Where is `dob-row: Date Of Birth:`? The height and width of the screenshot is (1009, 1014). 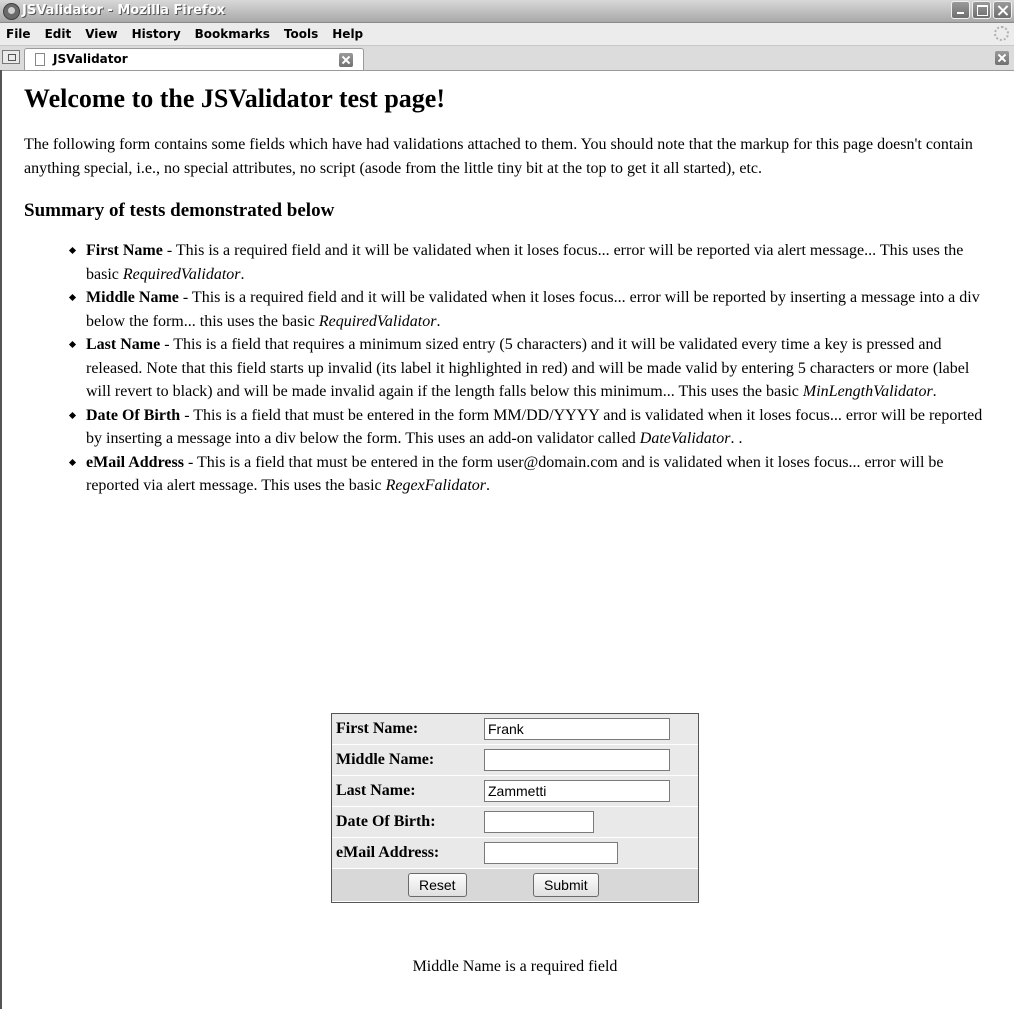 dob-row: Date Of Birth: is located at coordinates (515, 822).